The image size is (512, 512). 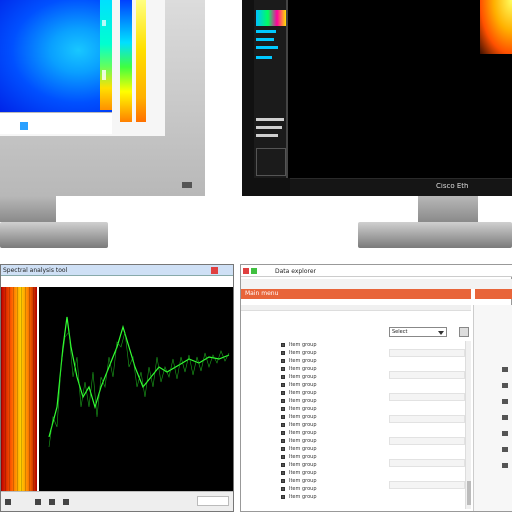 I want to click on right-side-panel, so click(x=492, y=408).